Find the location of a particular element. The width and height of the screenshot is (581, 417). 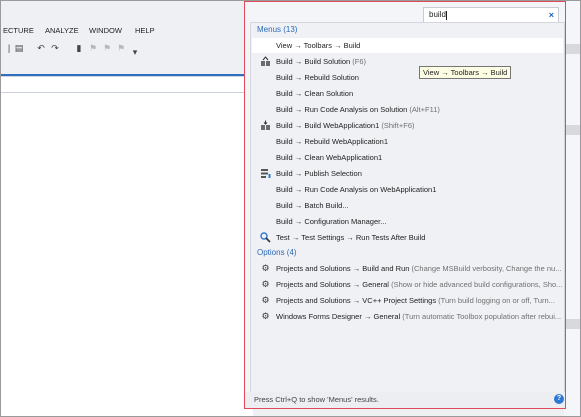

menu-analyze: ANALYZE is located at coordinates (62, 30).